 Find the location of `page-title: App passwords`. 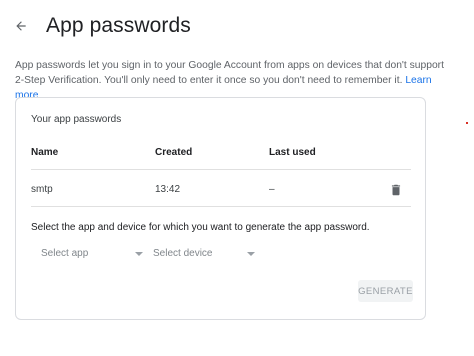

page-title: App passwords is located at coordinates (118, 25).